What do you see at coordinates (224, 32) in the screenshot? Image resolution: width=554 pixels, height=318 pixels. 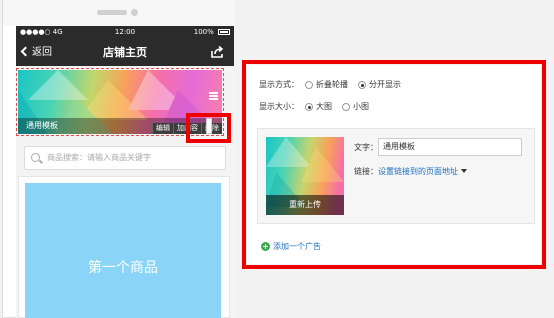 I see `battery-icon` at bounding box center [224, 32].